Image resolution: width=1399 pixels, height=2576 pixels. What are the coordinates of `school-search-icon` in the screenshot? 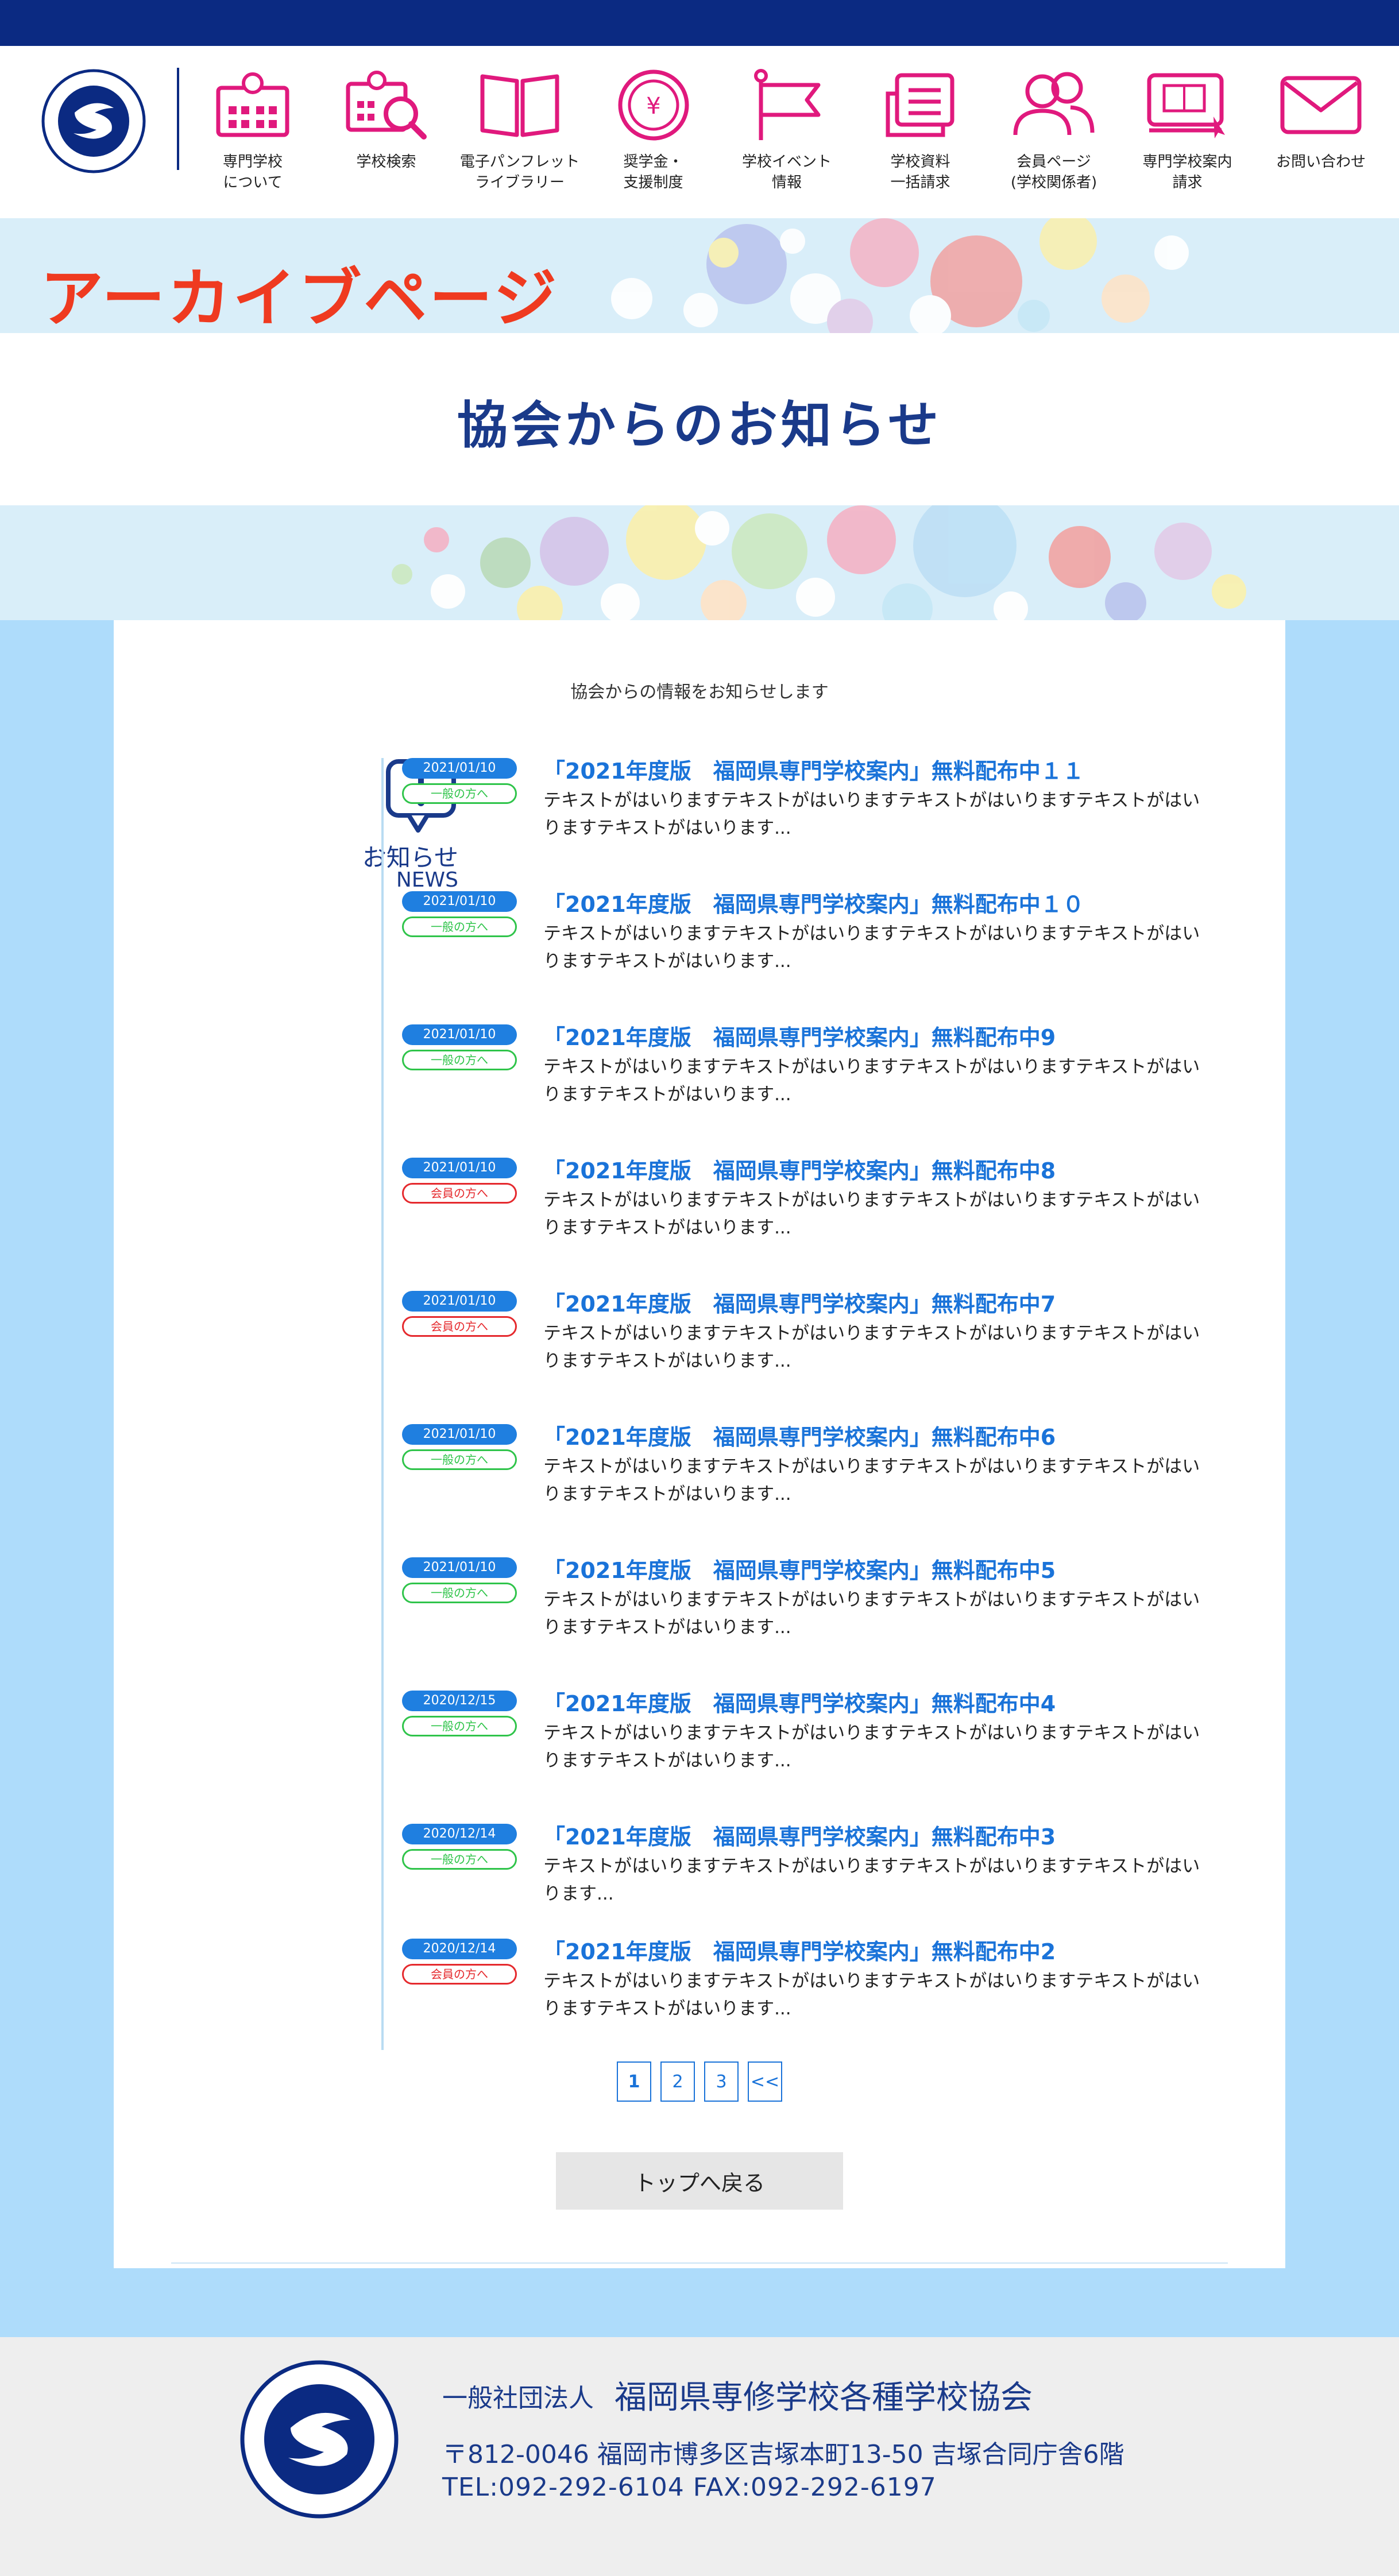 It's located at (386, 105).